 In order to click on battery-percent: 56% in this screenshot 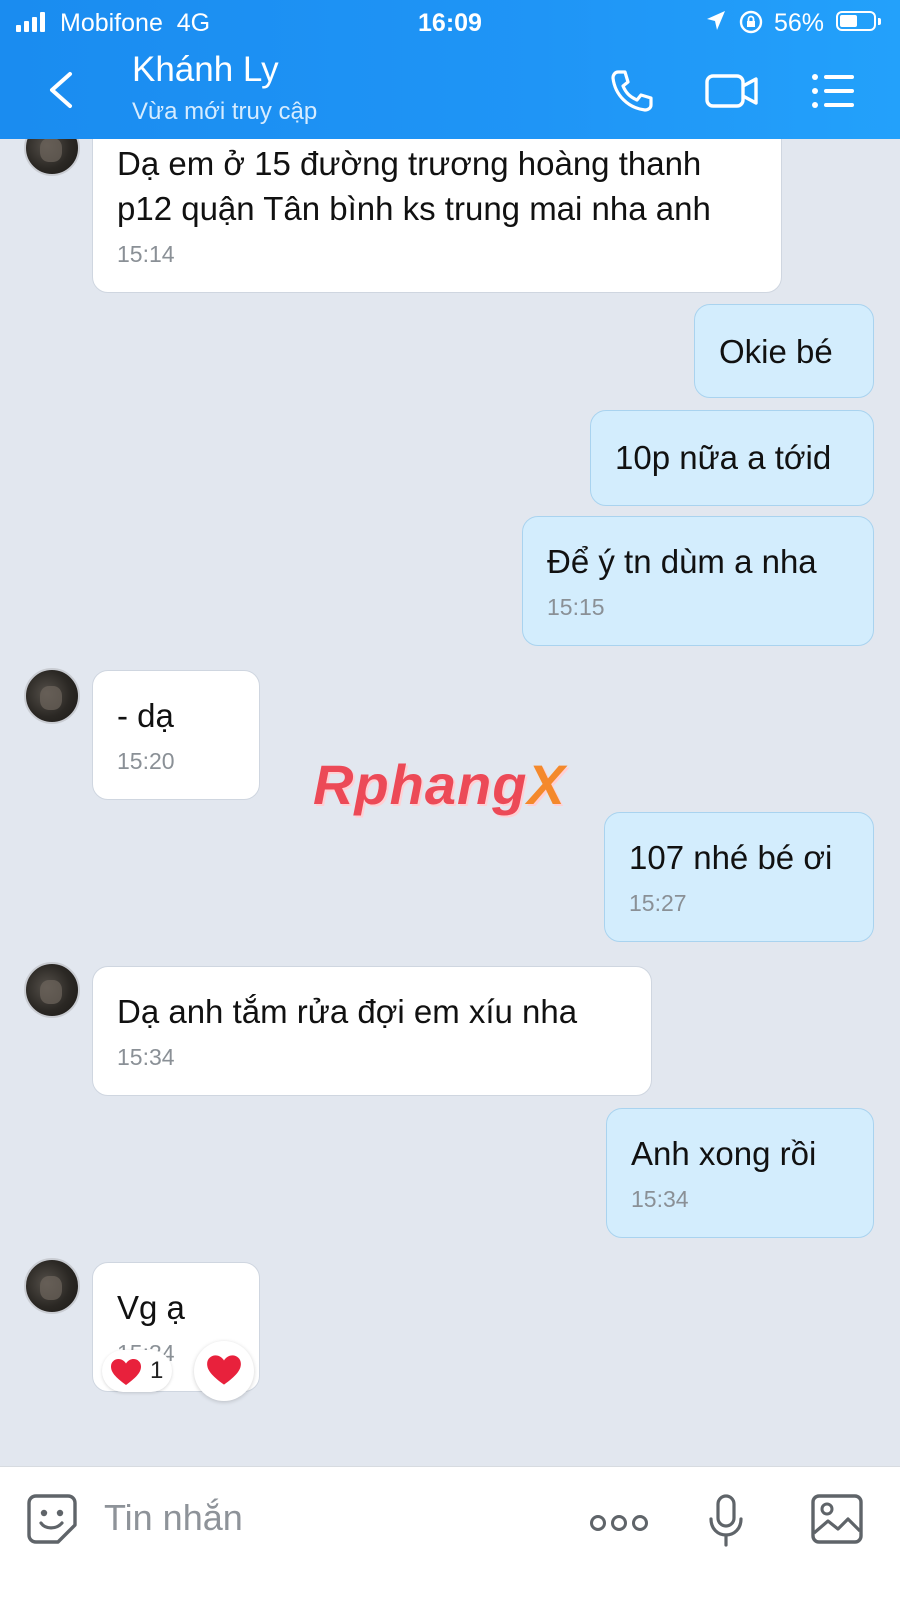, I will do `click(799, 23)`.